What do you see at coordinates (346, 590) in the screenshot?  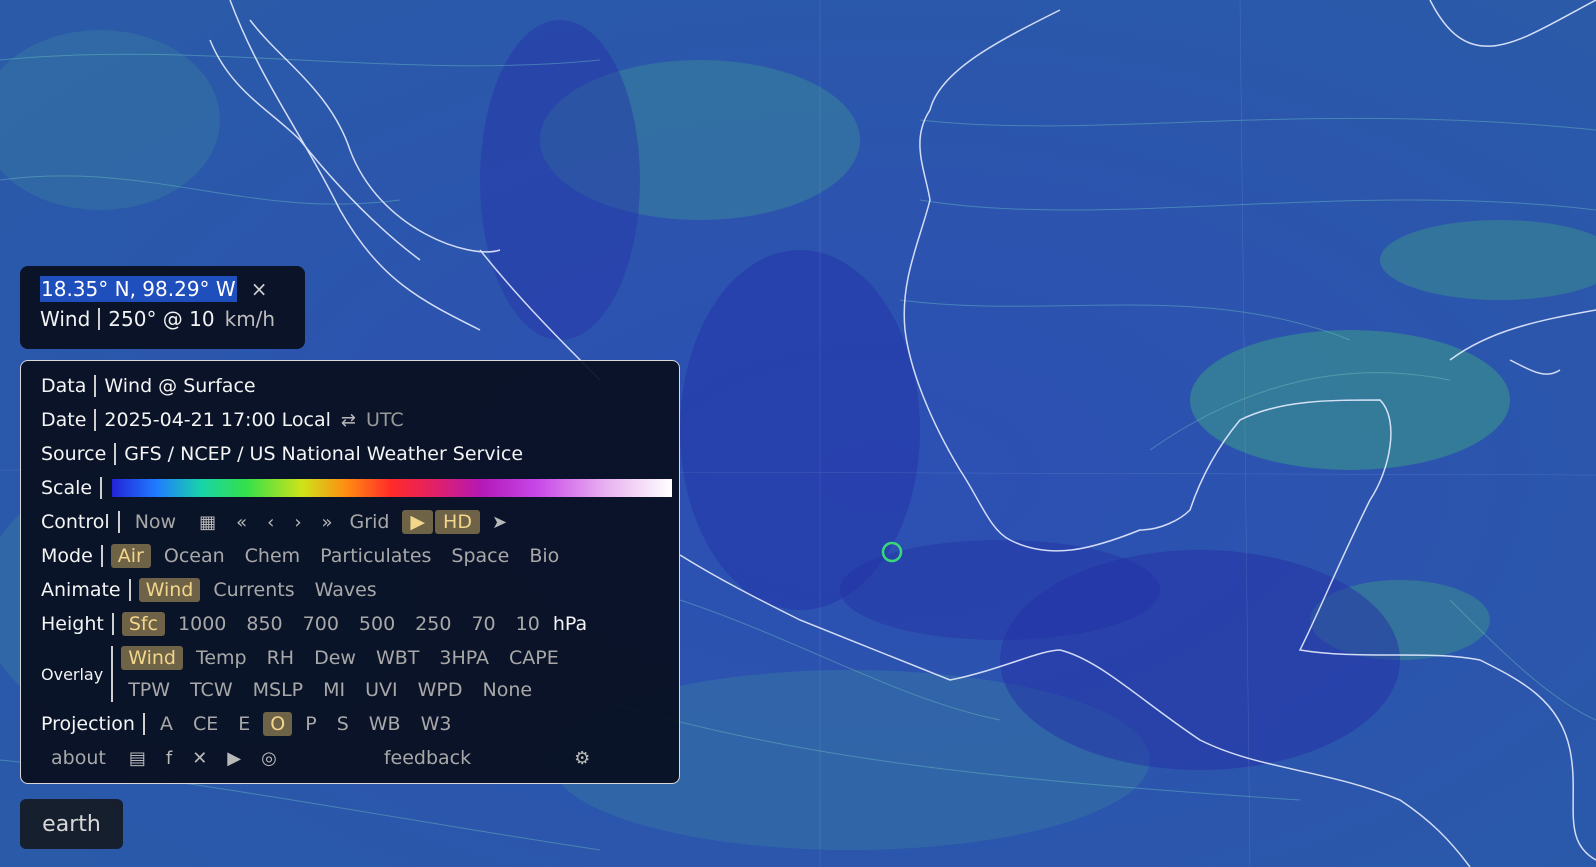 I see `animate-option: Waves` at bounding box center [346, 590].